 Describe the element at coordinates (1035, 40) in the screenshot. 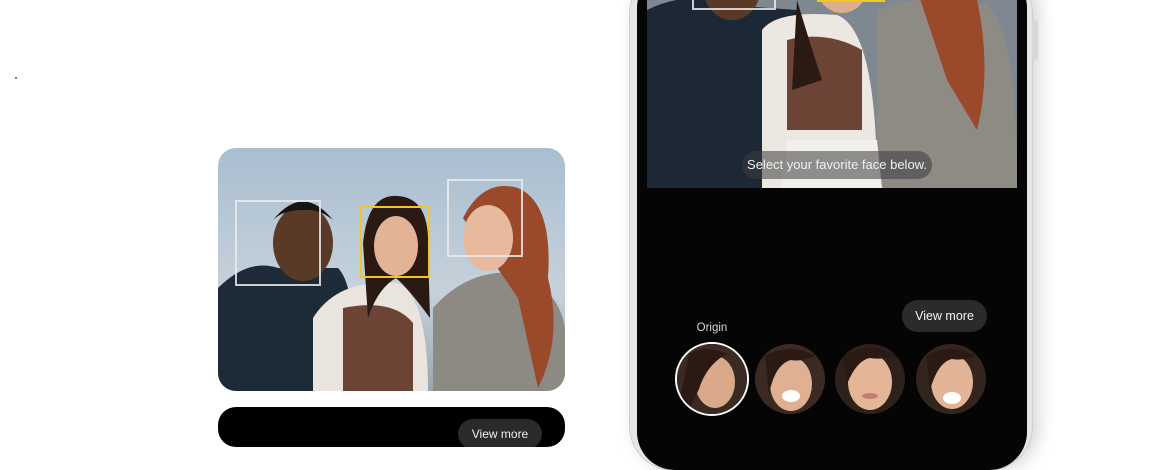

I see `phone-side-button` at that location.